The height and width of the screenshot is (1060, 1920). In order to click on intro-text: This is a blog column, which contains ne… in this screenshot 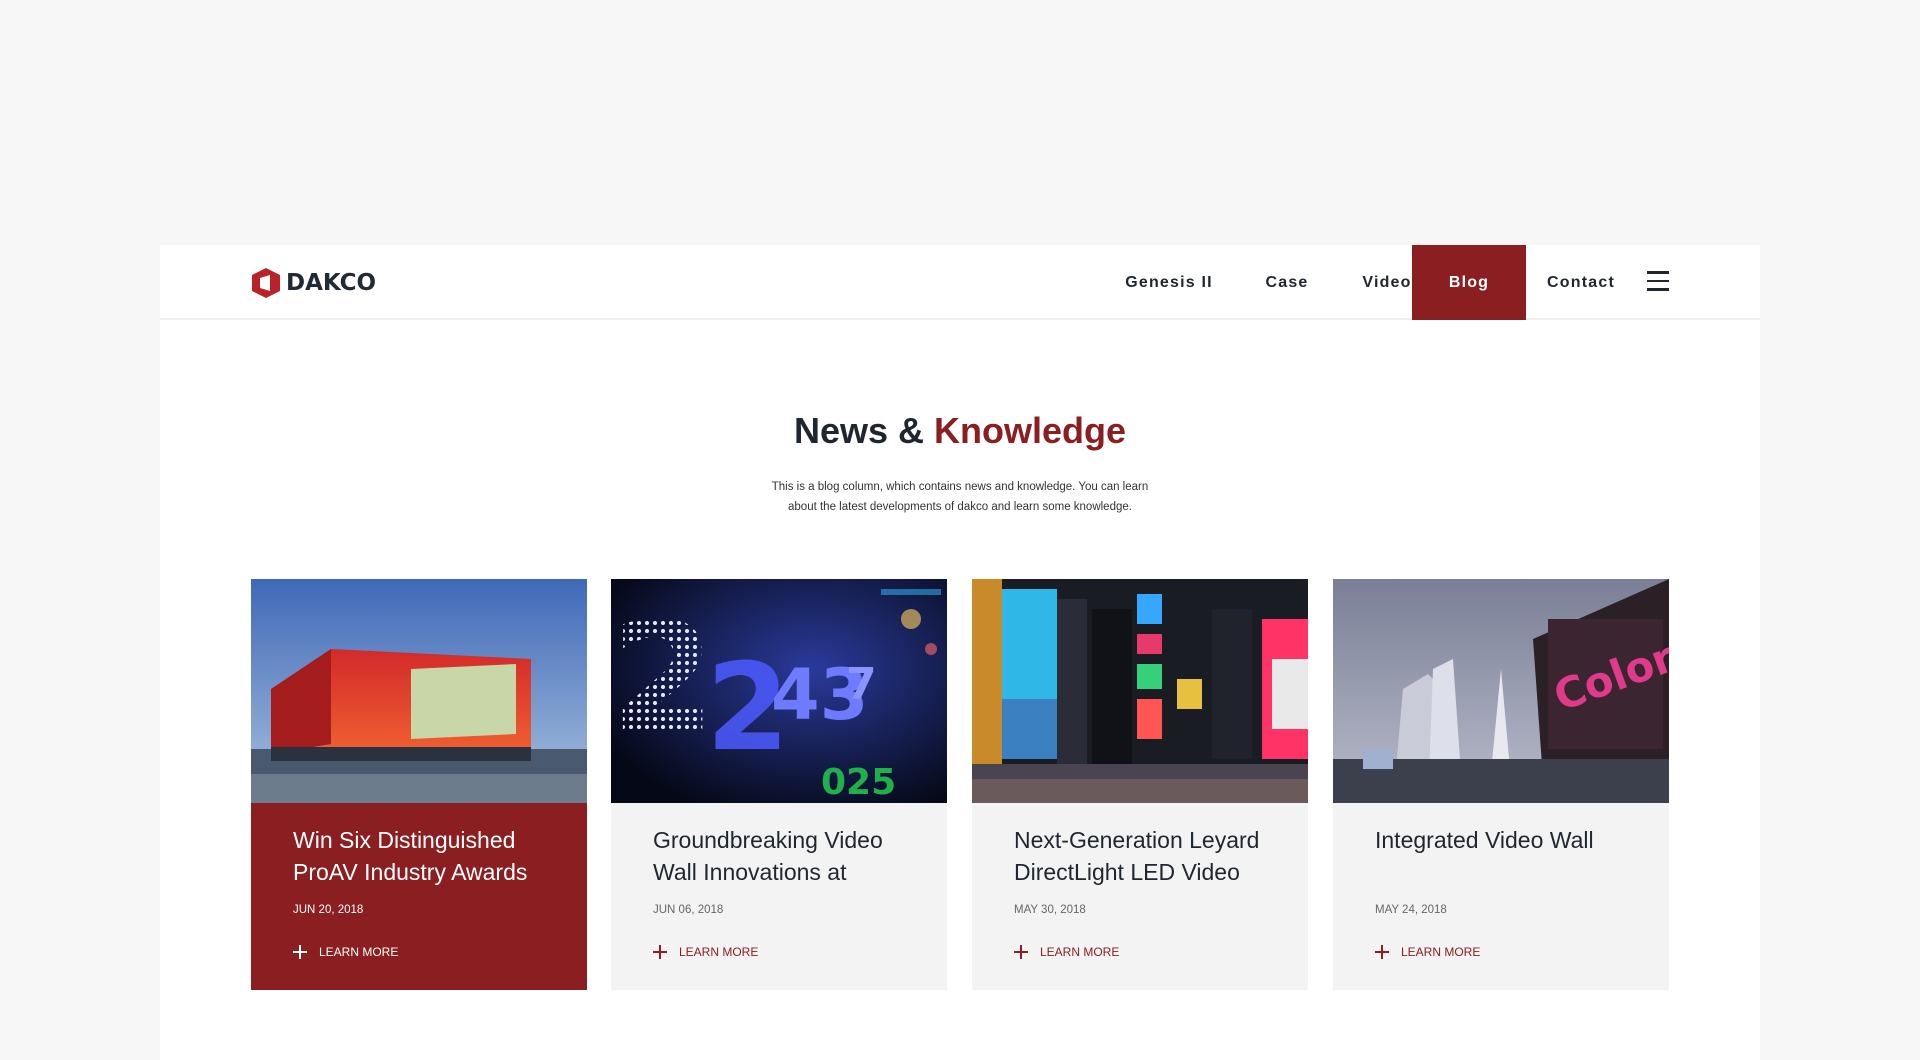, I will do `click(960, 497)`.